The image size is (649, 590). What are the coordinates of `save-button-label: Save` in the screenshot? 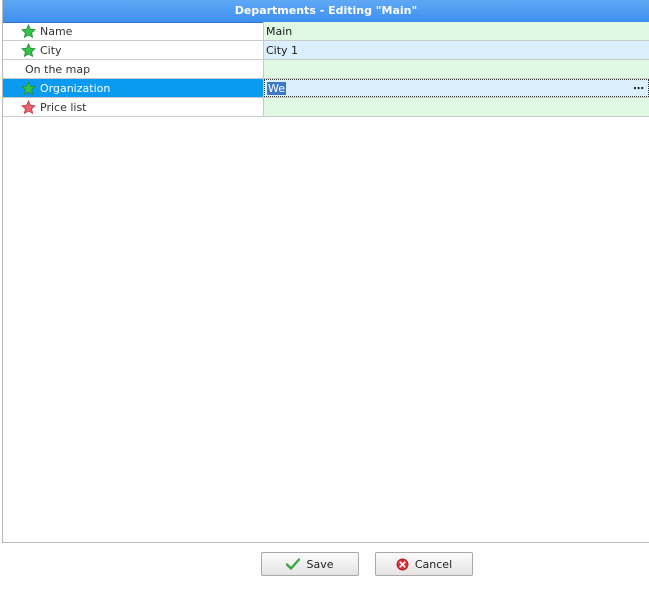 It's located at (320, 564).